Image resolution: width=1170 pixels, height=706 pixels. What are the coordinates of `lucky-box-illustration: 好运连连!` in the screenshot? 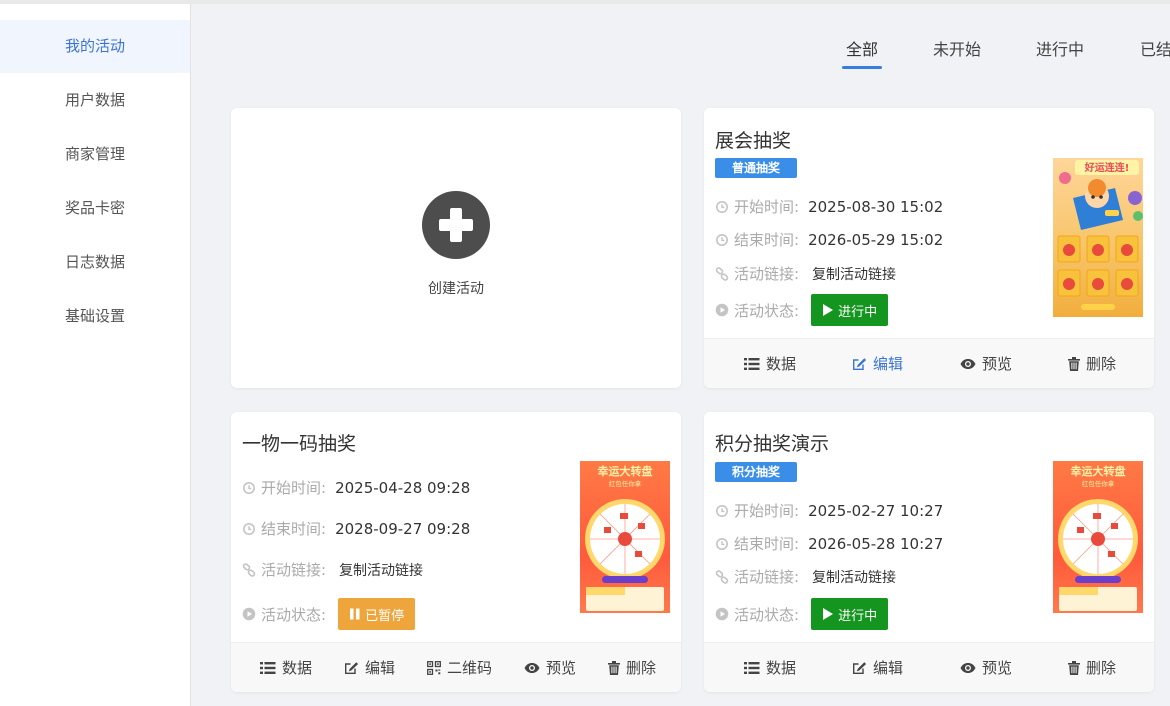 It's located at (1100, 235).